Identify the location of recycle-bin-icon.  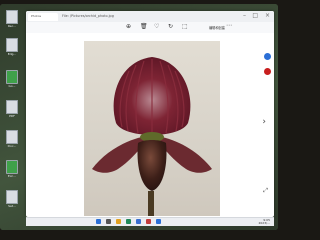
(12, 17).